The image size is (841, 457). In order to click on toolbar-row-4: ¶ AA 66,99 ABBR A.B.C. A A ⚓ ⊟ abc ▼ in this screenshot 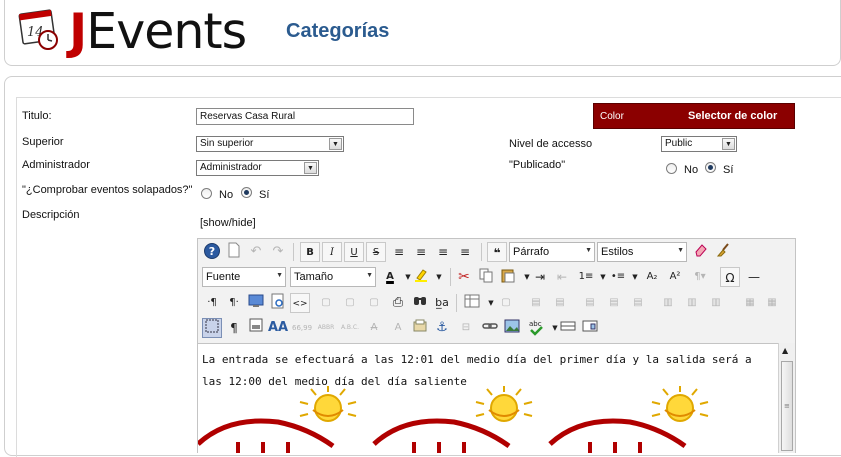, I will do `click(497, 330)`.